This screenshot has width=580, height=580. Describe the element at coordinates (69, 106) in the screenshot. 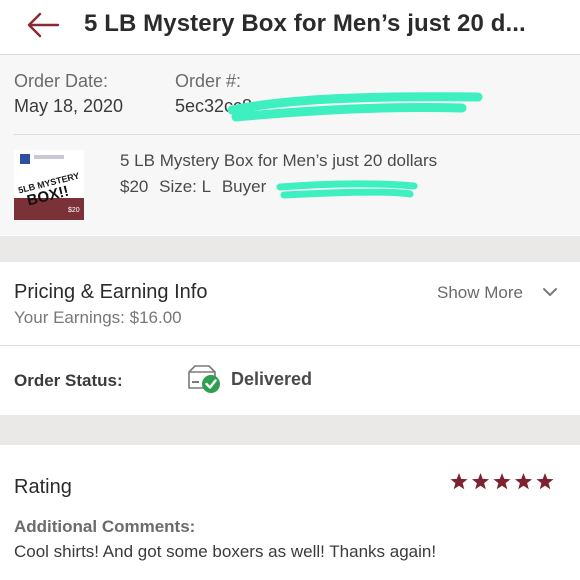

I see `order-date-value: May 18, 2020` at that location.